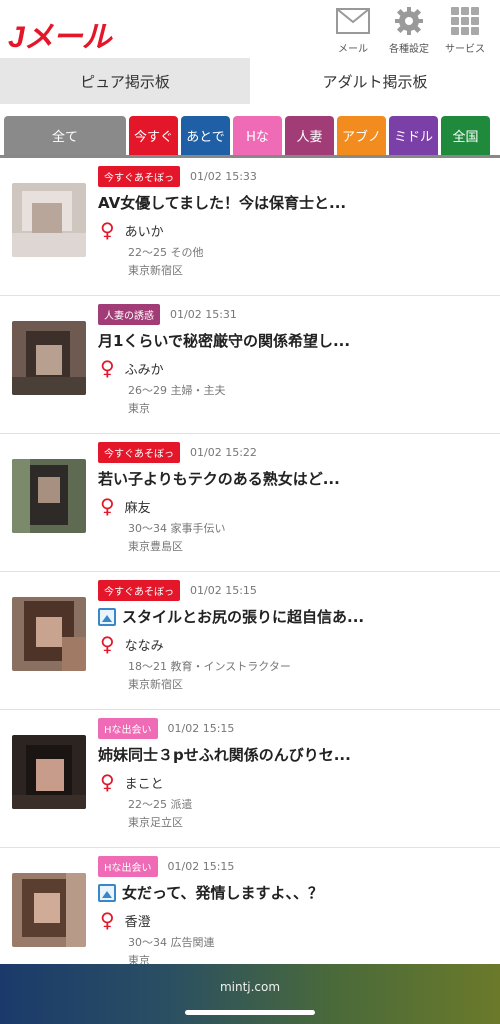 The image size is (500, 1024). I want to click on user-age-job: 22～25 その他, so click(166, 252).